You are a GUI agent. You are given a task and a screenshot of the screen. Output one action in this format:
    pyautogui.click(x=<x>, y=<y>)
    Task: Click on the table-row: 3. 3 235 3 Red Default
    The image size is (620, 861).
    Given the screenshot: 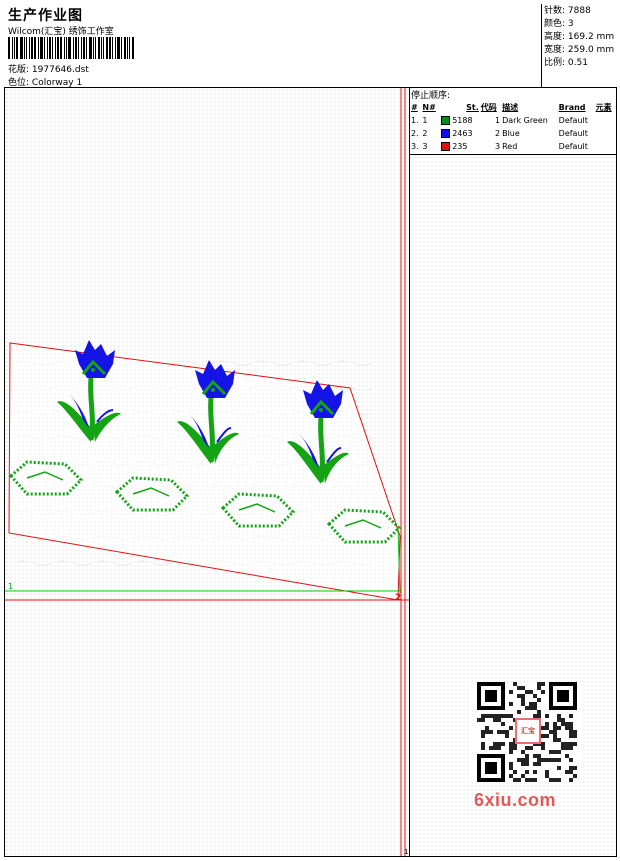 What is the action you would take?
    pyautogui.click(x=499, y=146)
    